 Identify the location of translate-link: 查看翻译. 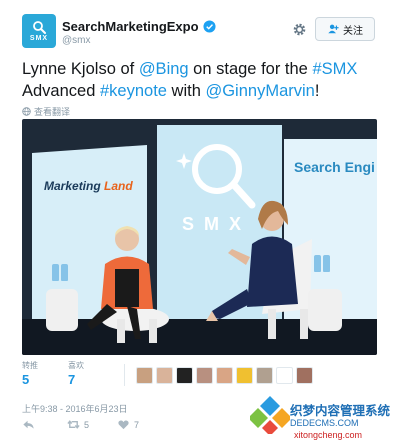
(46, 111).